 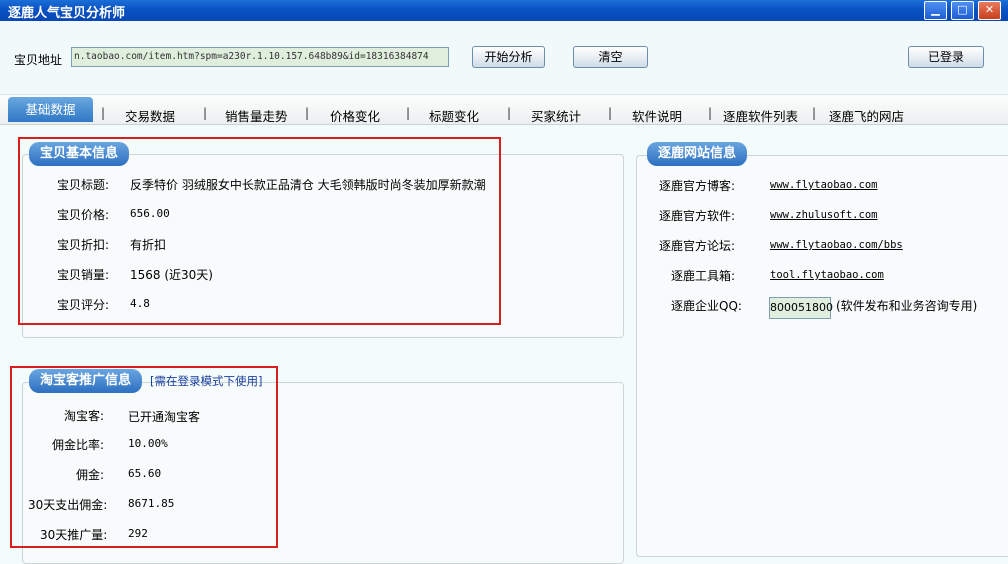 What do you see at coordinates (454, 115) in the screenshot?
I see `tab-title-change: 标题变化` at bounding box center [454, 115].